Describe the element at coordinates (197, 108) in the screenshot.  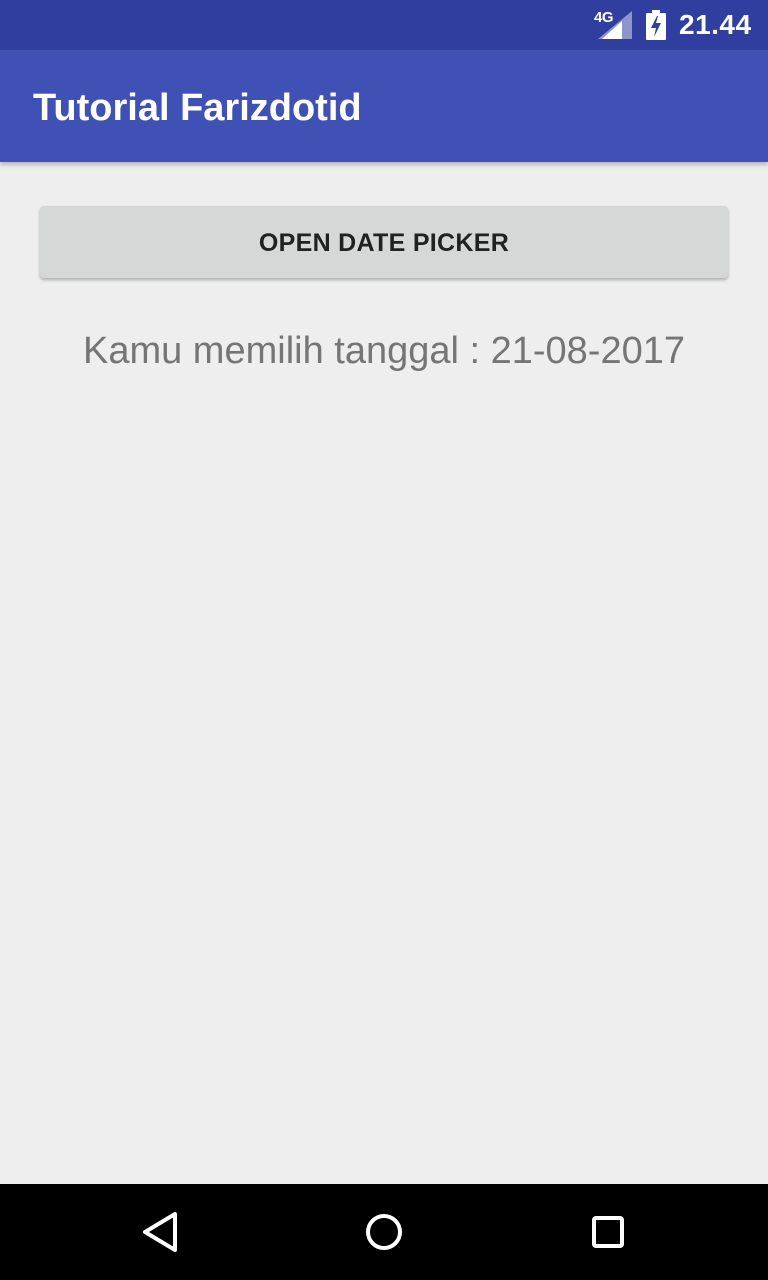
I see `app-title: Tutorial Farizdotid` at that location.